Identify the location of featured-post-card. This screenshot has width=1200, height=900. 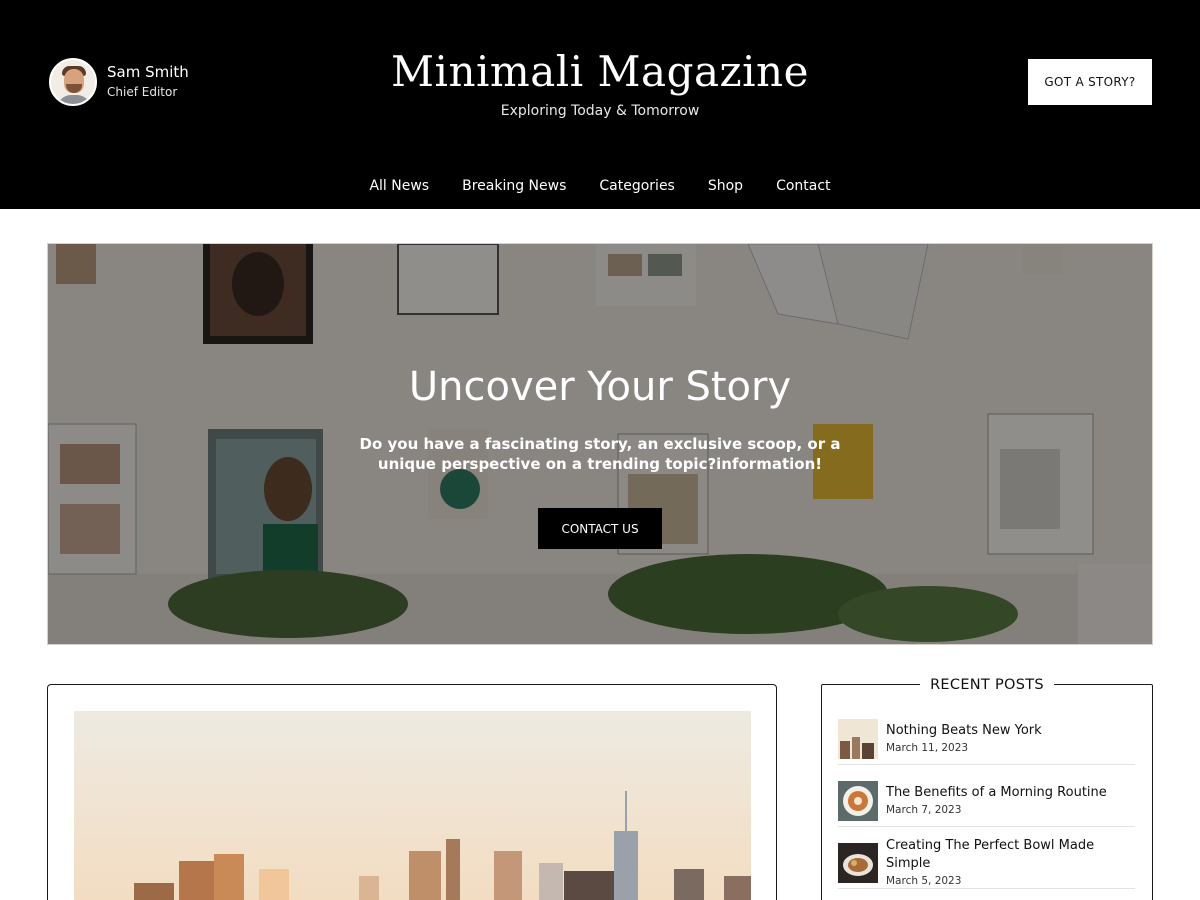
(412, 792).